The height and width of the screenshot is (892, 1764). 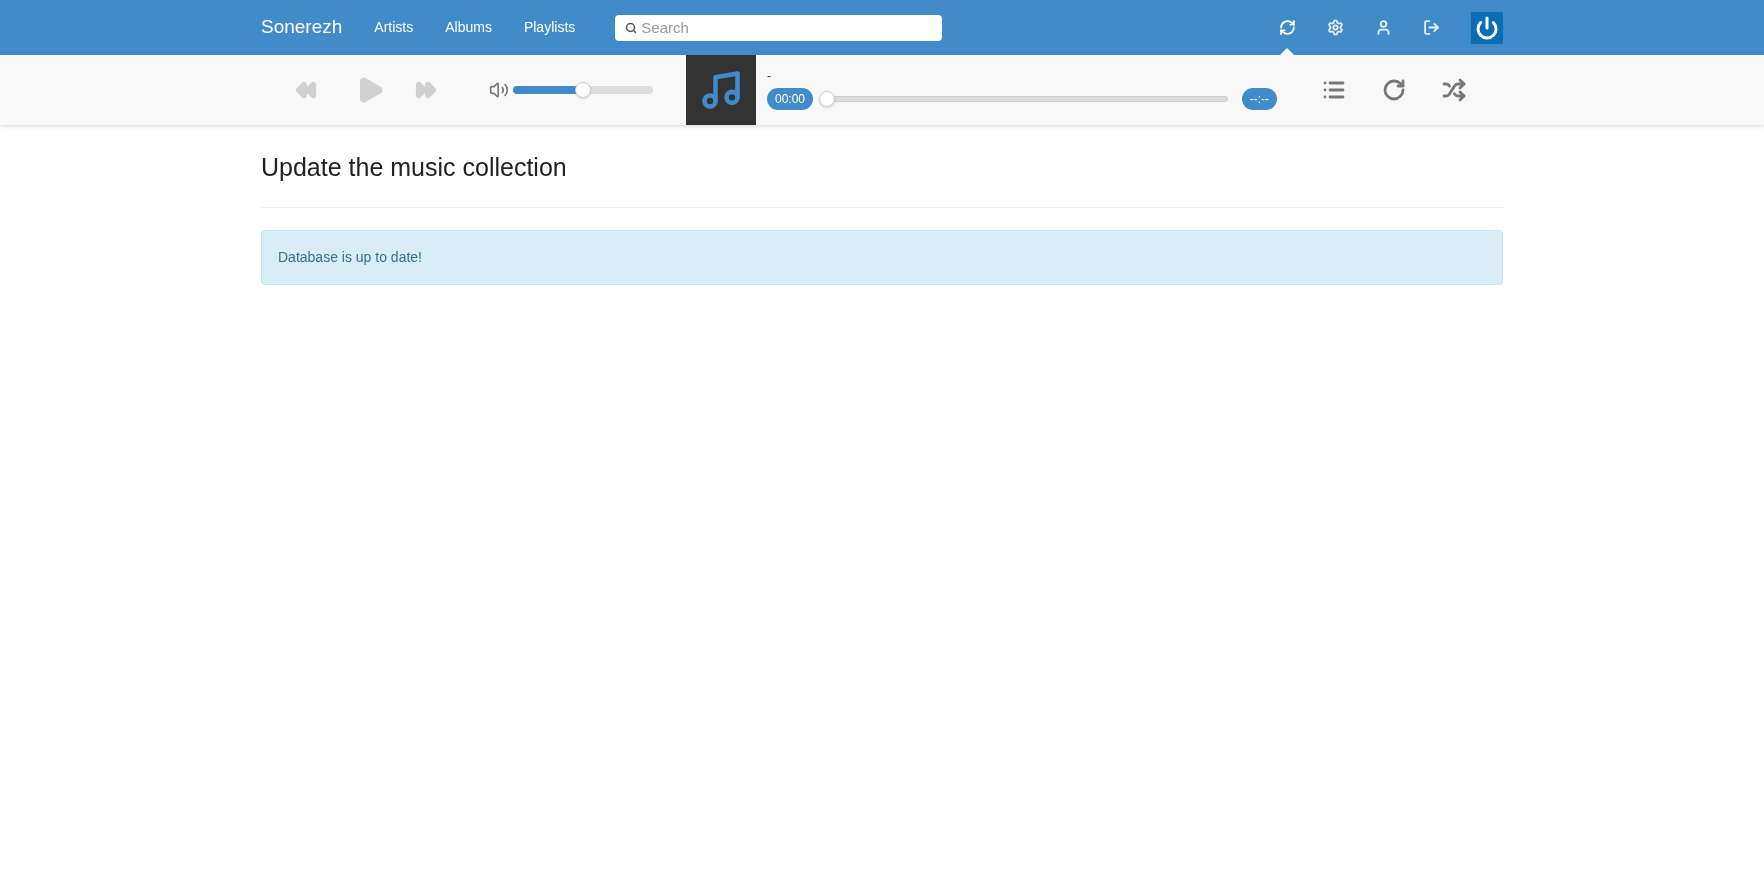 What do you see at coordinates (1335, 27) in the screenshot?
I see `settings-icon` at bounding box center [1335, 27].